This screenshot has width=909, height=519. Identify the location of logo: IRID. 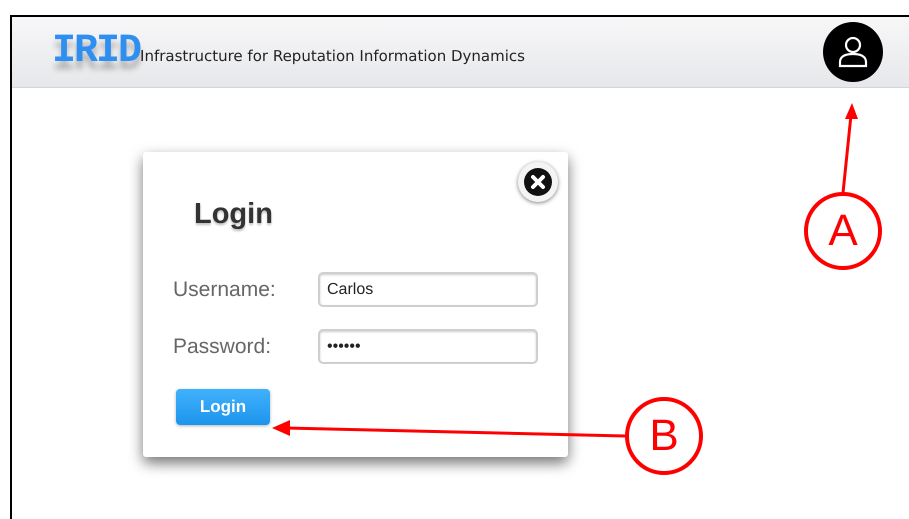
(96, 52).